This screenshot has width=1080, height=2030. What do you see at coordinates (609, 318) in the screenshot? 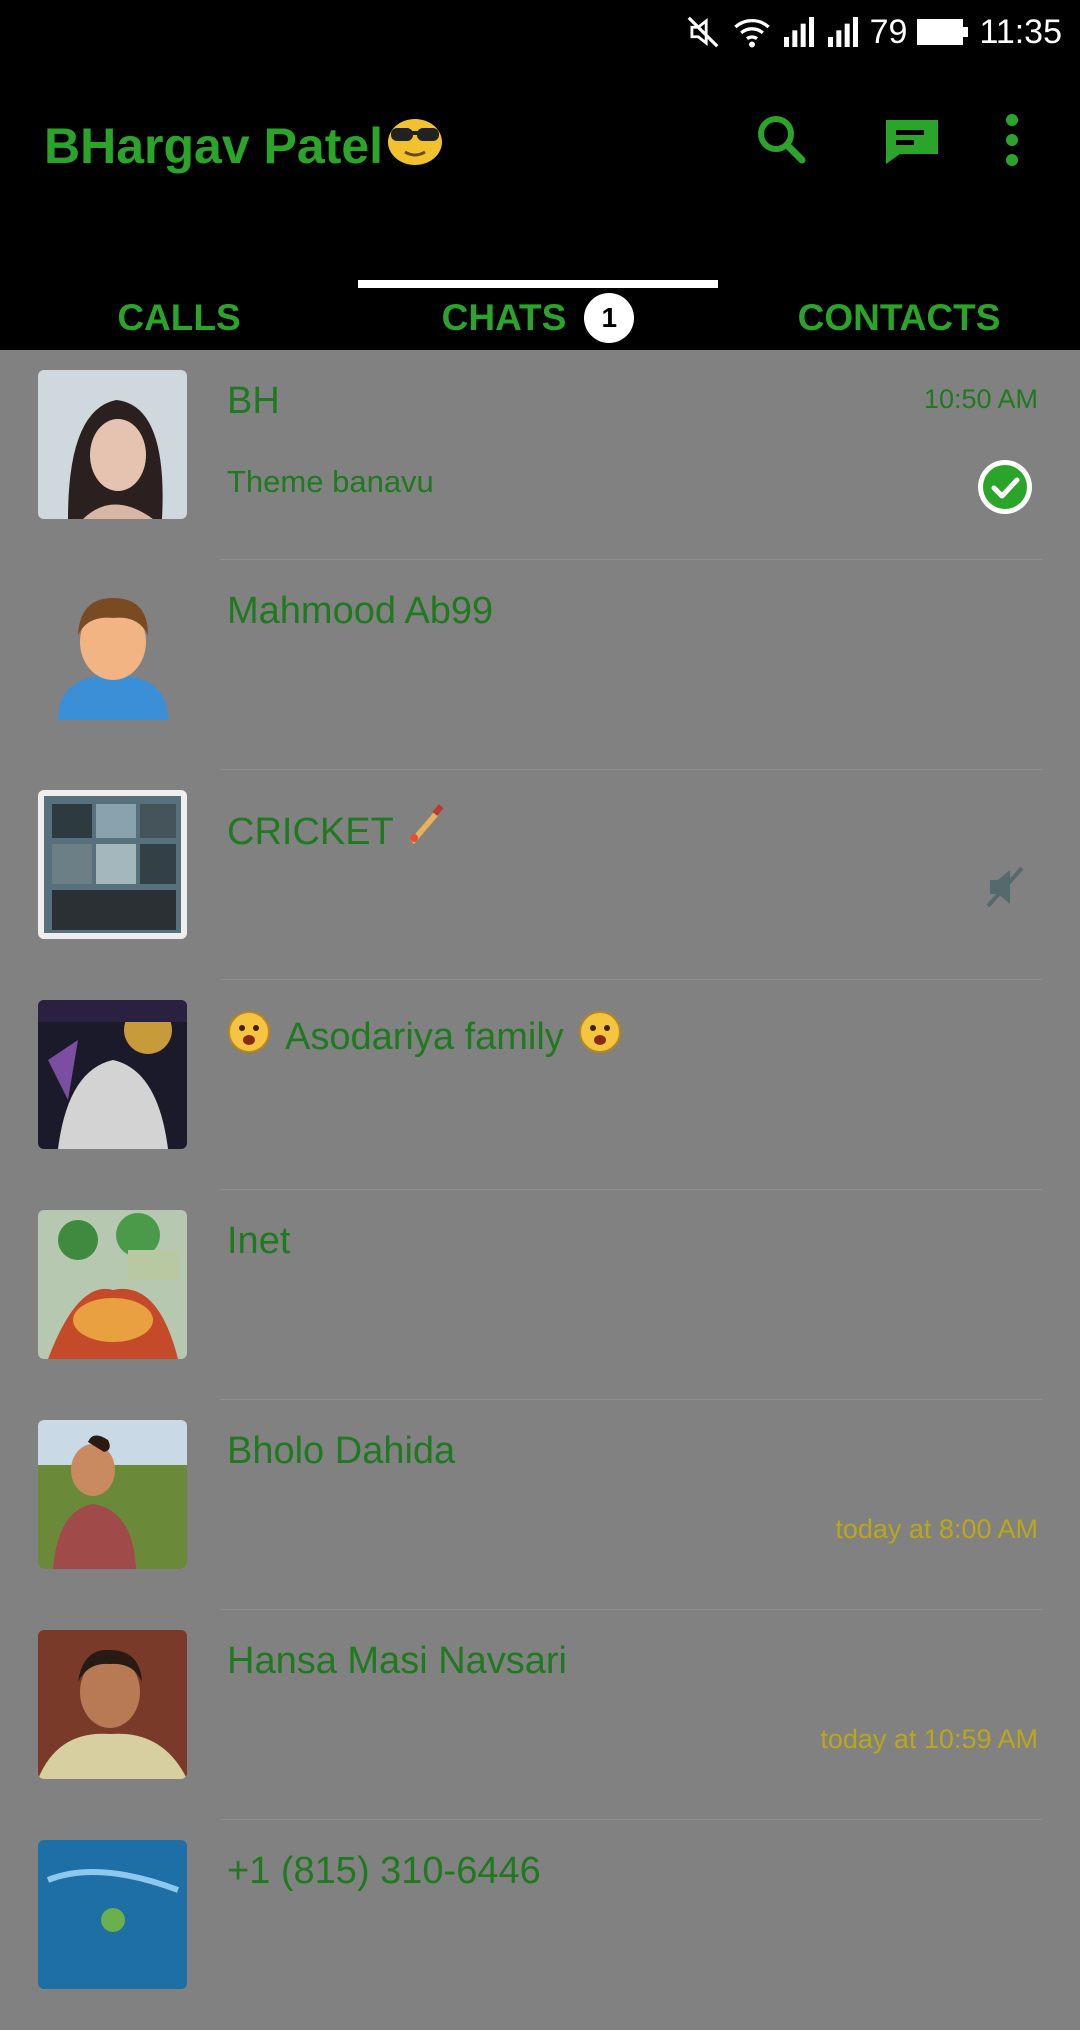
I see `unread-badge: 1` at bounding box center [609, 318].